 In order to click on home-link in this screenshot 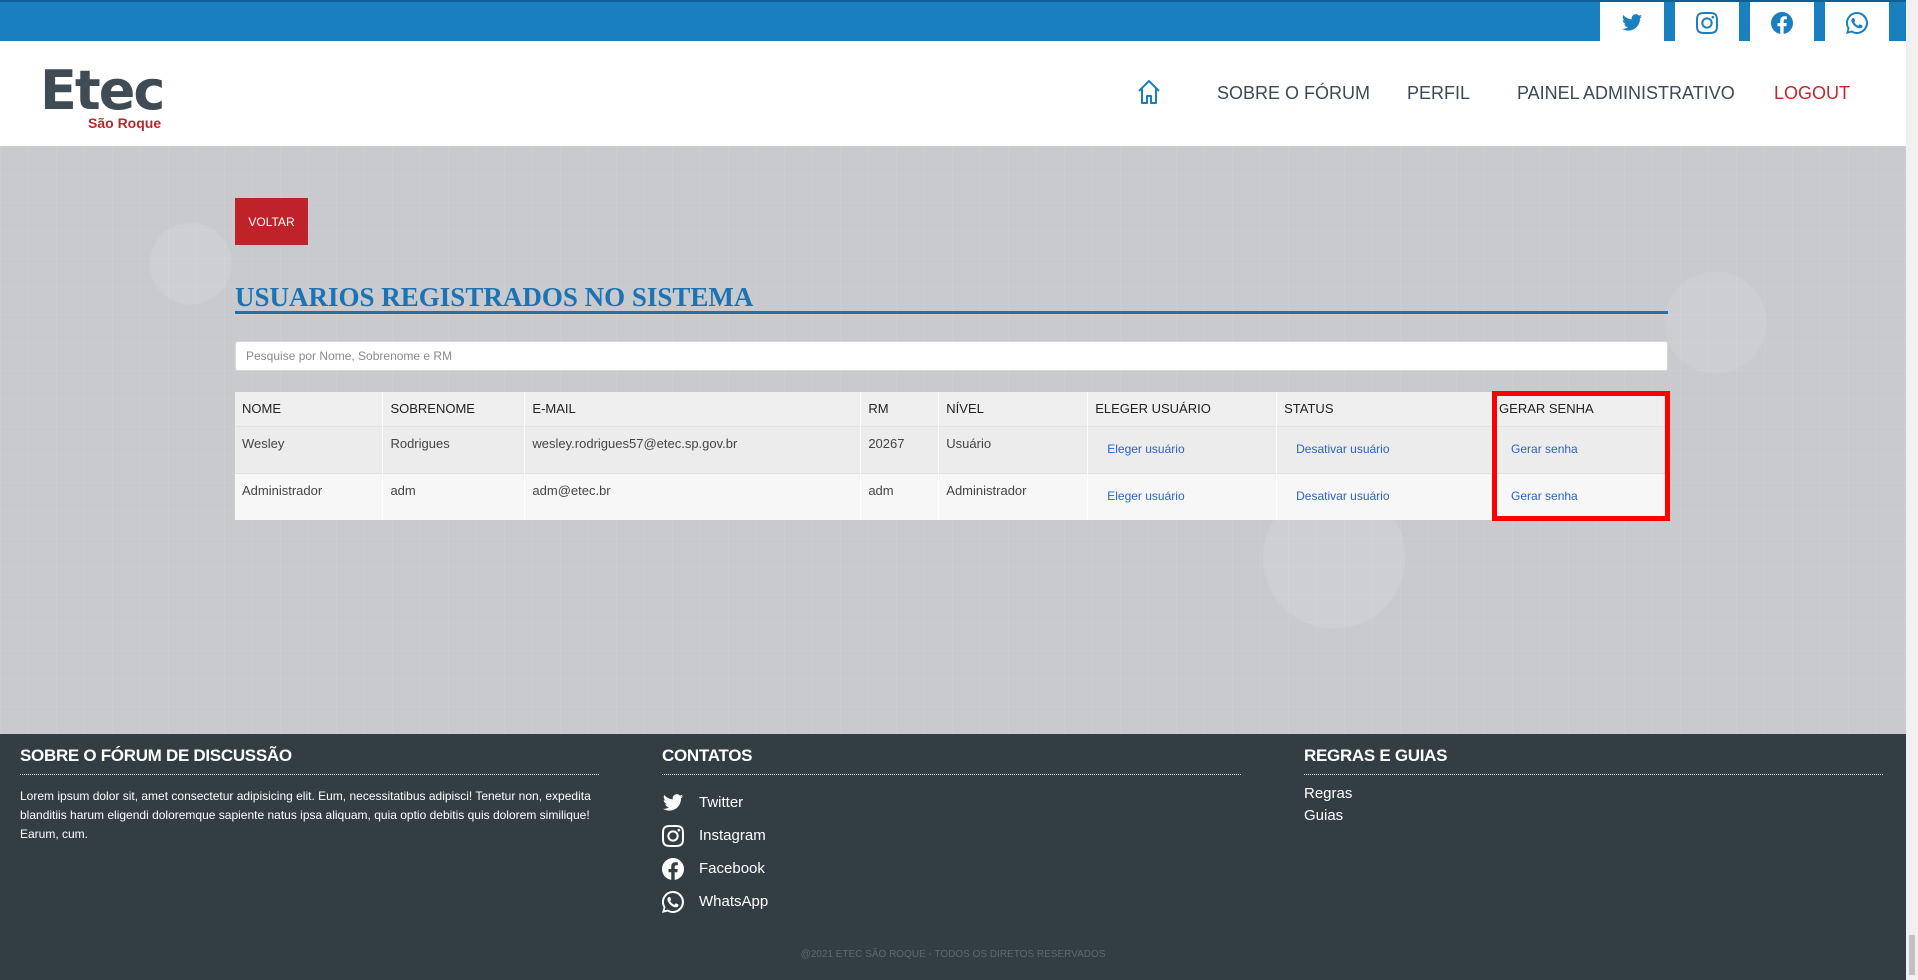, I will do `click(1149, 92)`.